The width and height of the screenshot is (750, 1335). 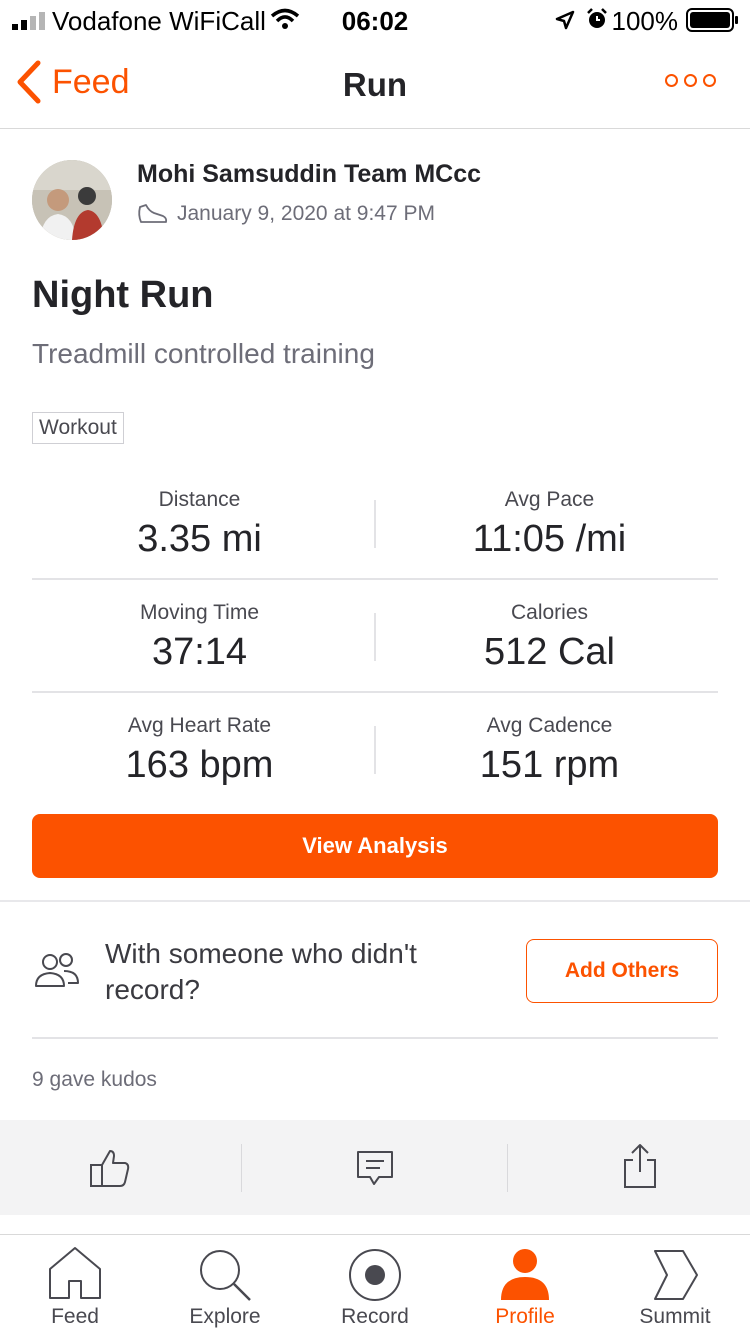 I want to click on more-options-button, so click(x=690, y=80).